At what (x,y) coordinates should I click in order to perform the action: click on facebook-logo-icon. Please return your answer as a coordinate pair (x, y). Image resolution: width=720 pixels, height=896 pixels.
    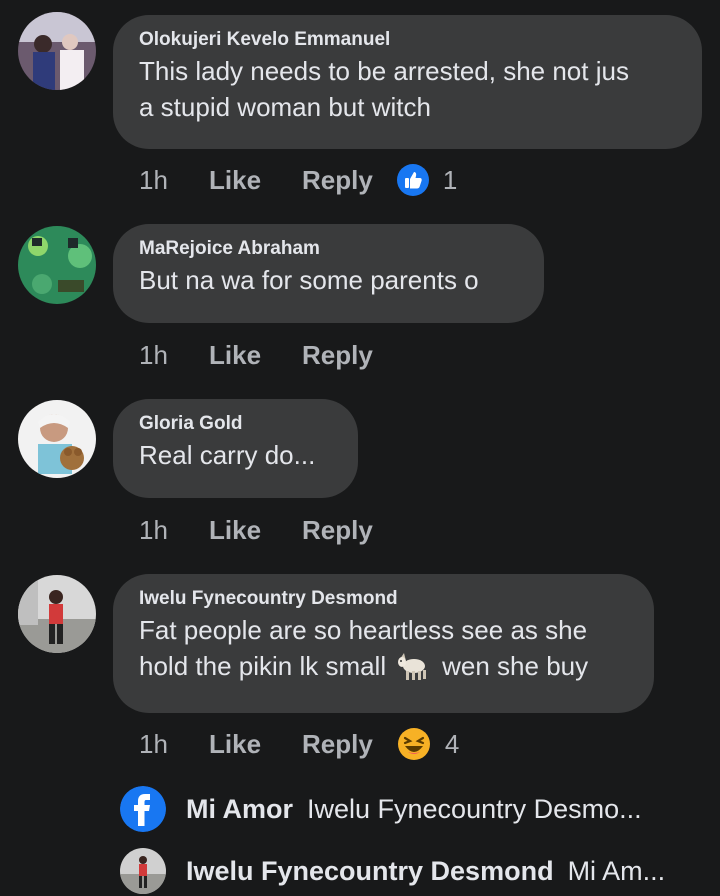
    Looking at the image, I should click on (143, 809).